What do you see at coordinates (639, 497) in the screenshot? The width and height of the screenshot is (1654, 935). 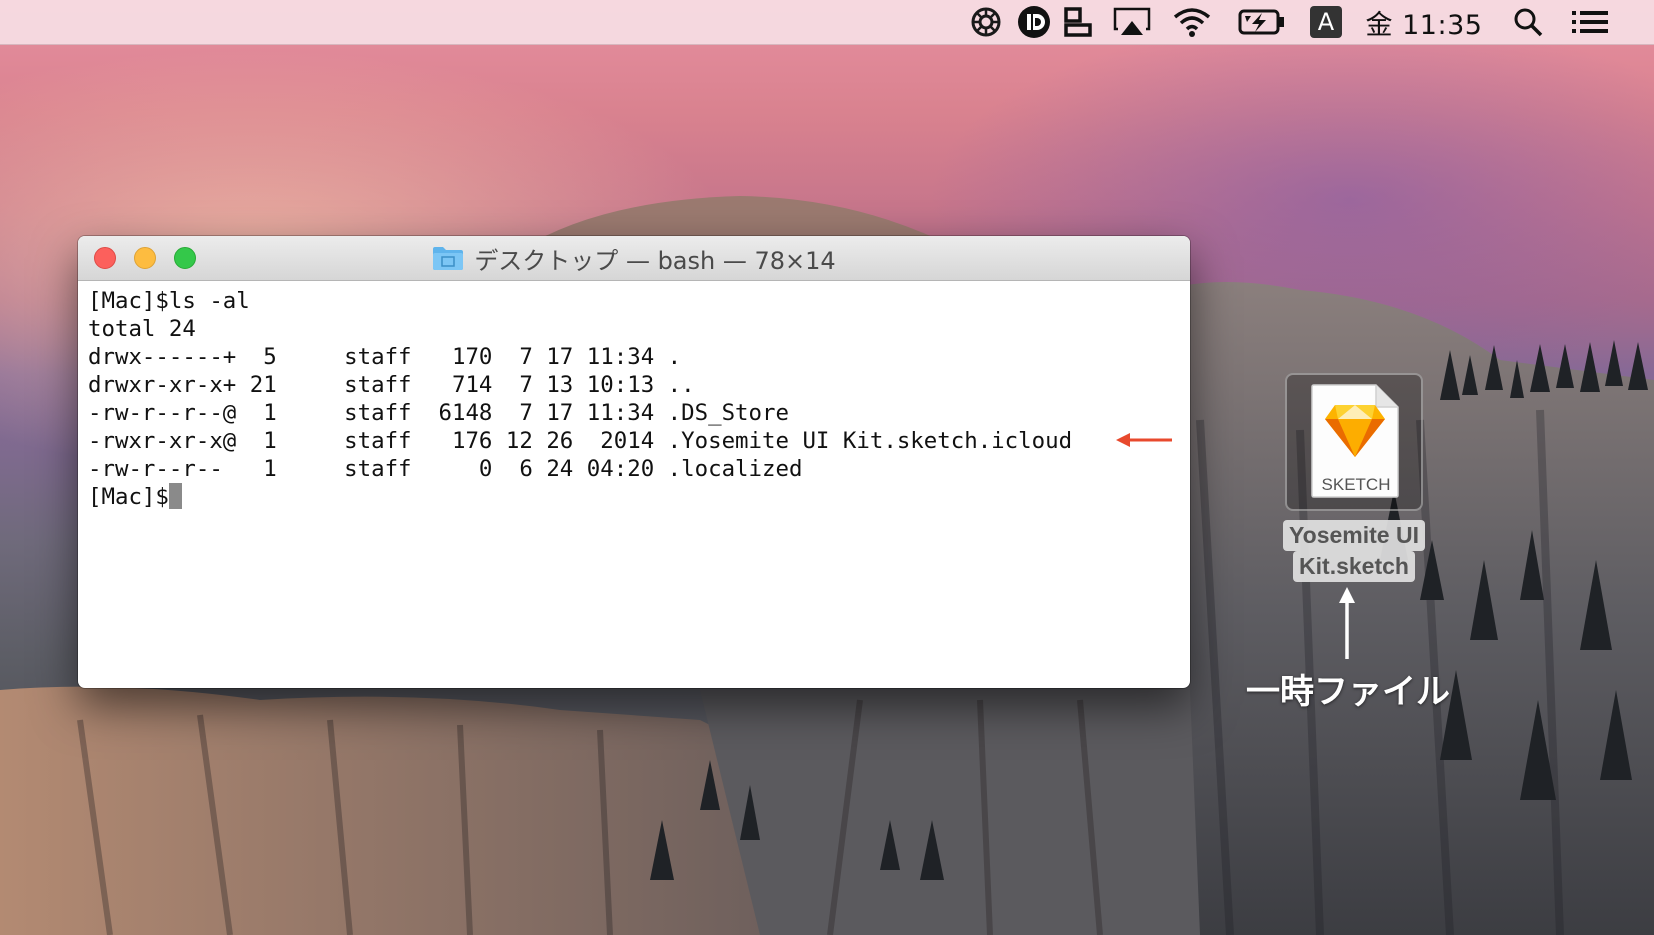 I see `terminal-prompt-line: [Mac]$` at bounding box center [639, 497].